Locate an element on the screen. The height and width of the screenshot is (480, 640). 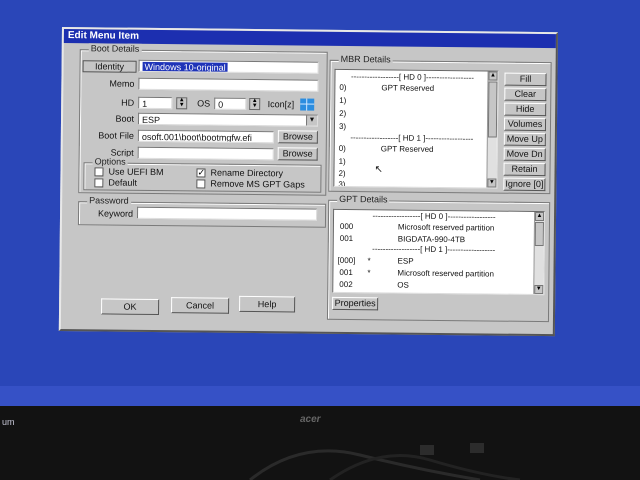
memo-input is located at coordinates (228, 84).